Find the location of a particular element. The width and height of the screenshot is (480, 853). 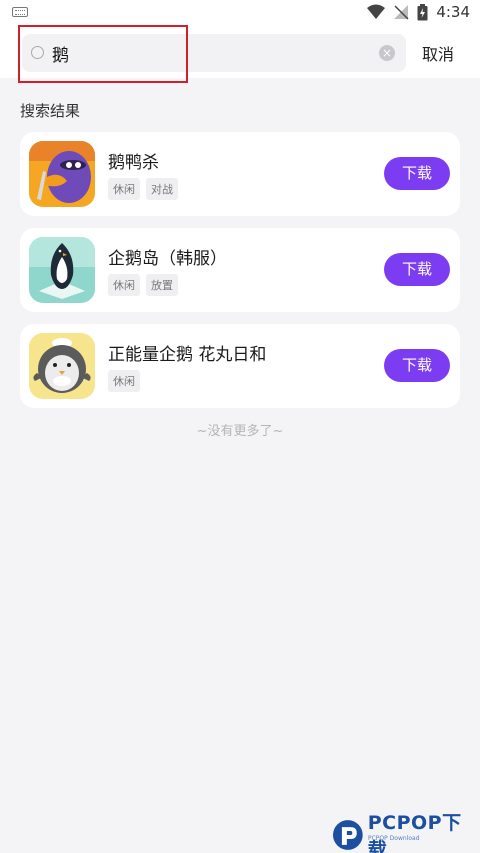

wifi-icon is located at coordinates (376, 11).